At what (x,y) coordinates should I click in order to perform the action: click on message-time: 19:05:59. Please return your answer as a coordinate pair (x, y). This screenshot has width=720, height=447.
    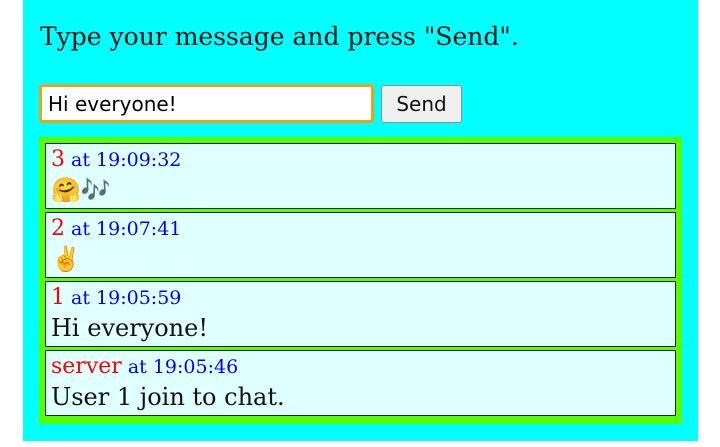
    Looking at the image, I should click on (139, 298).